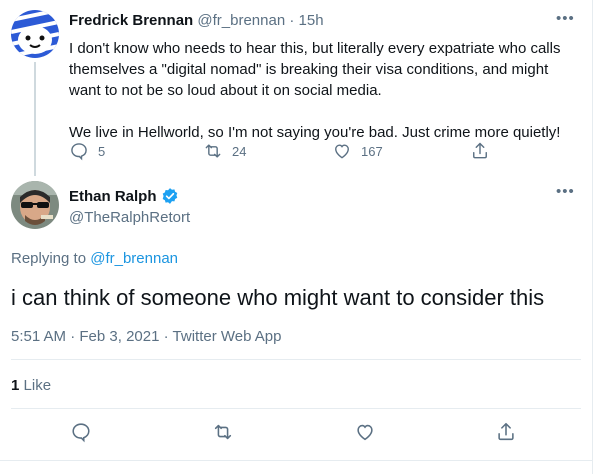 This screenshot has height=474, width=604. Describe the element at coordinates (227, 336) in the screenshot. I see `tweet-source: Twitter Web App` at that location.